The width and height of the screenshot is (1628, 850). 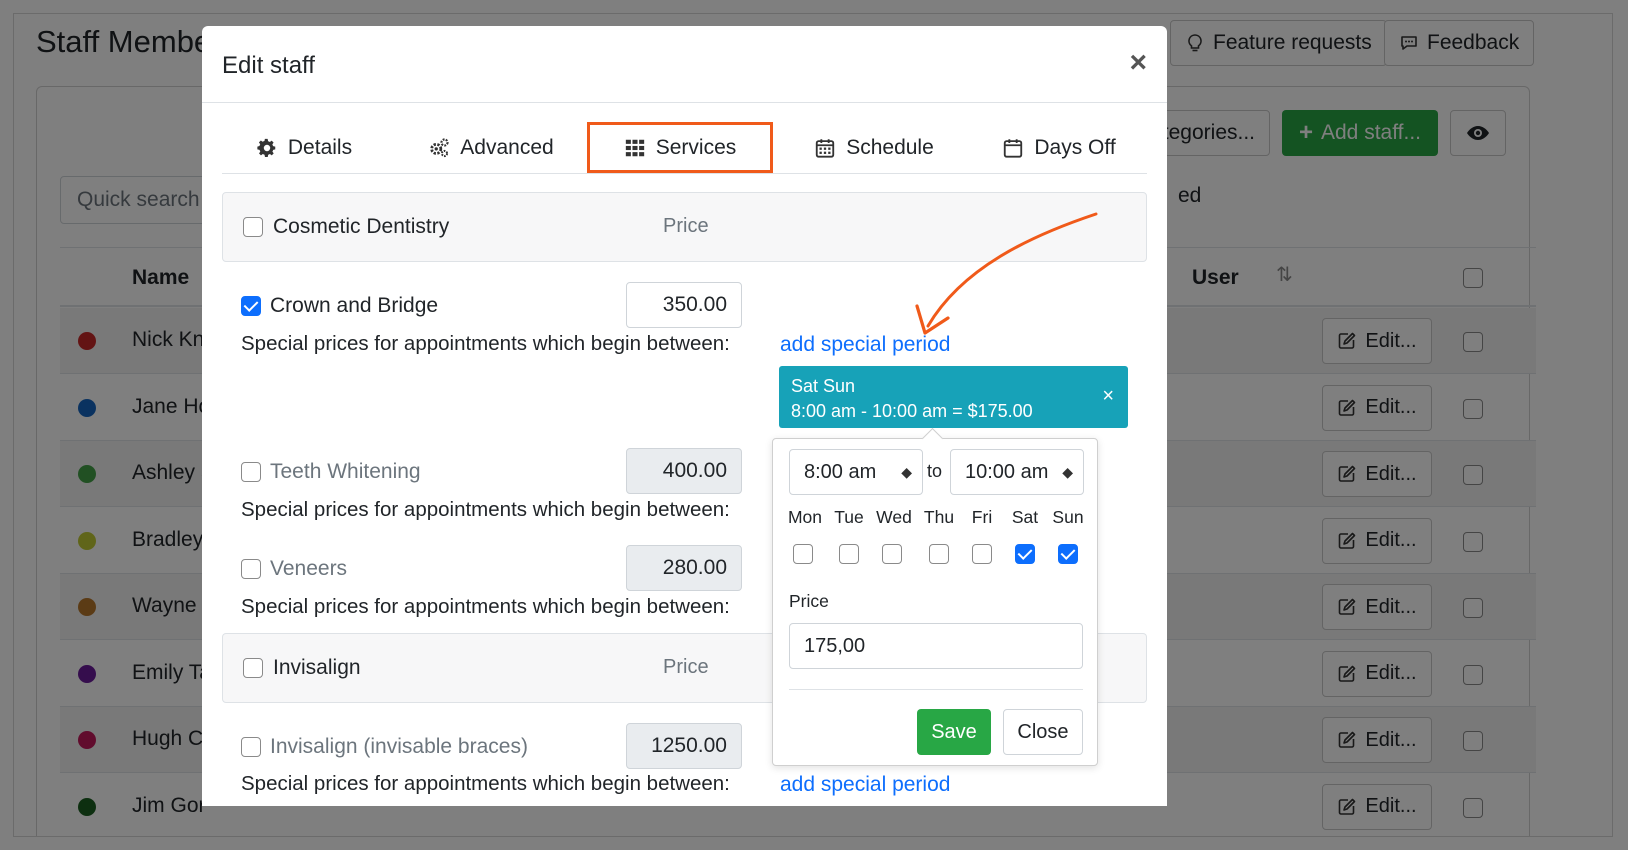 I want to click on day-checkbox-mon, so click(x=803, y=554).